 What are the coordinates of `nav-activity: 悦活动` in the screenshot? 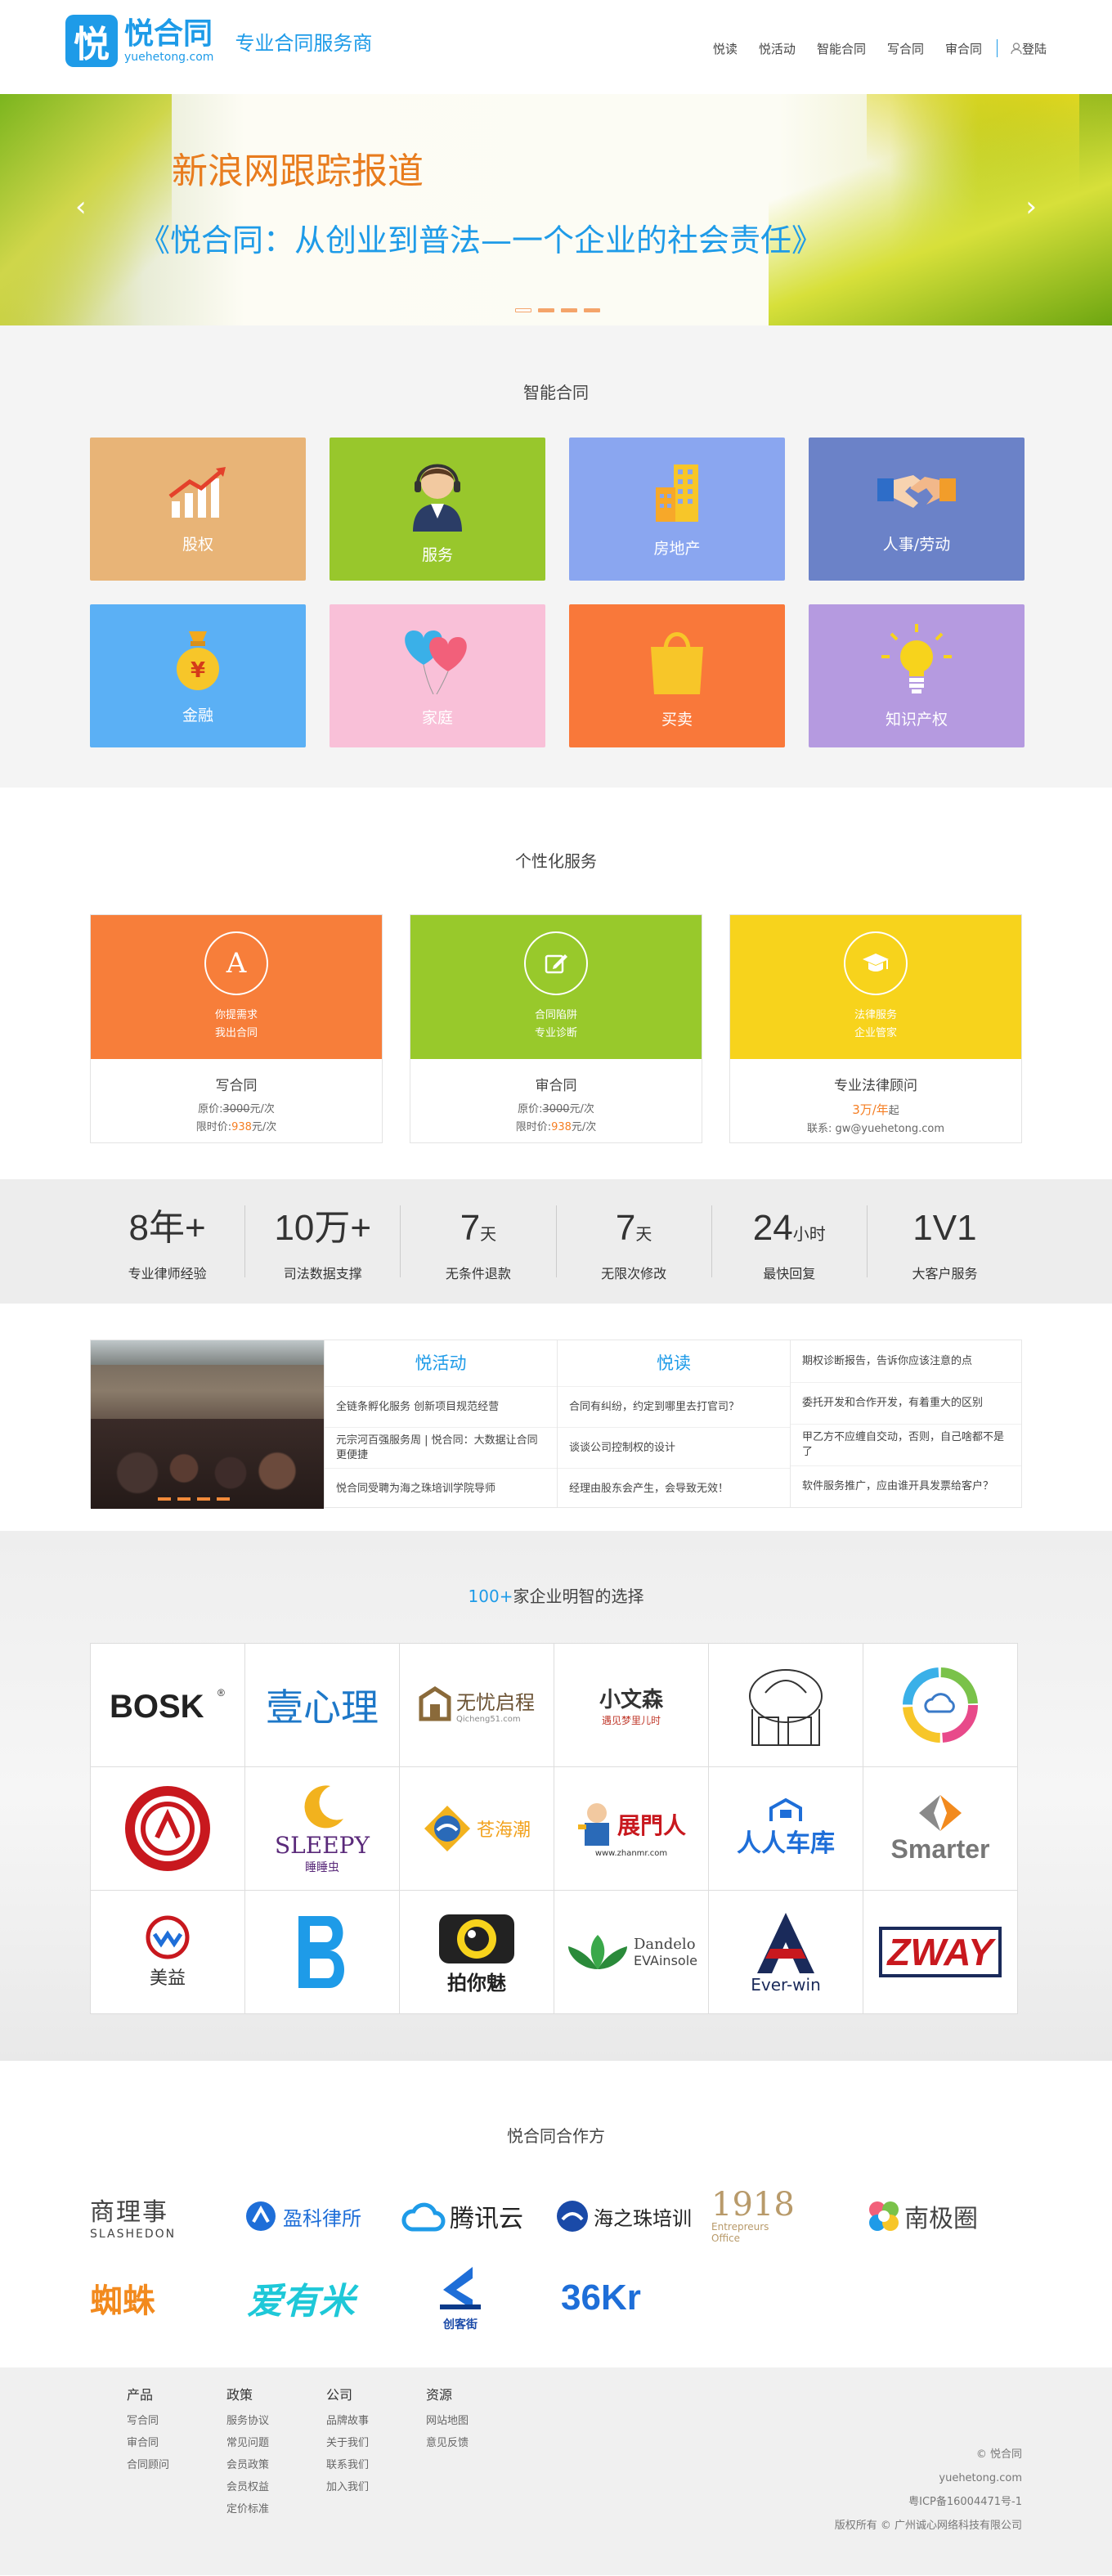 It's located at (777, 48).